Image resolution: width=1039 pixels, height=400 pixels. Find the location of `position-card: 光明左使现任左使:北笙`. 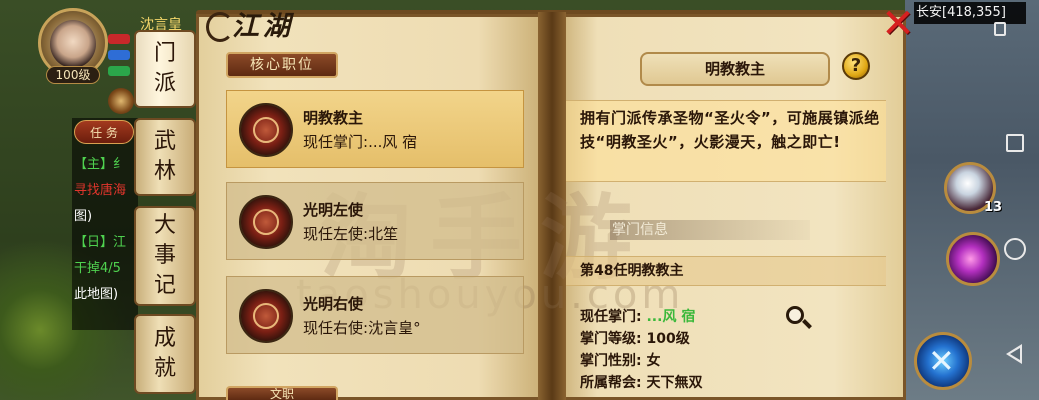

position-card: 光明左使现任左使:北笙 is located at coordinates (375, 221).